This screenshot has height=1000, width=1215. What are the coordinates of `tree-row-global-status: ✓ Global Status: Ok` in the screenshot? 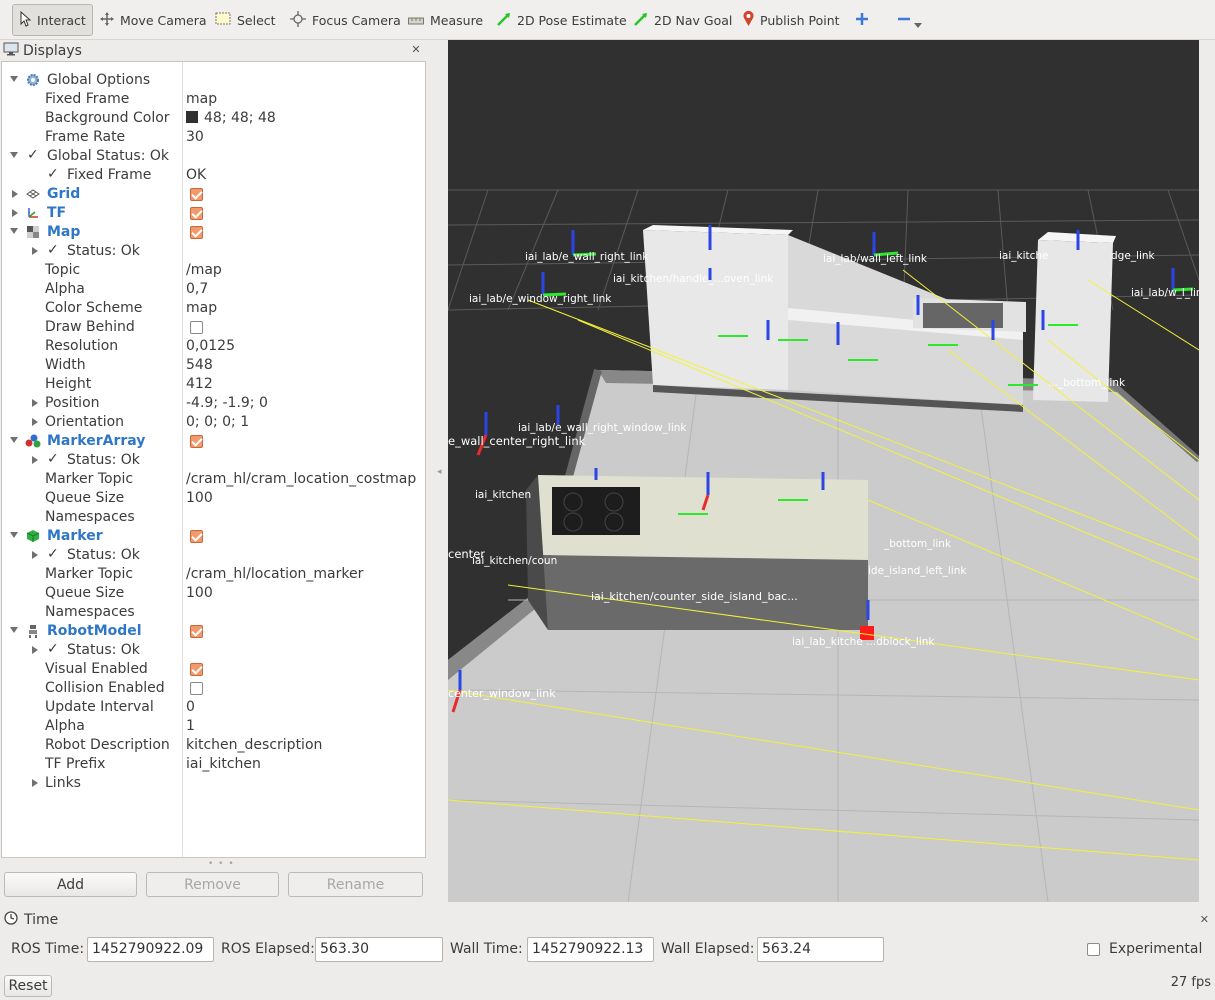 It's located at (213, 156).